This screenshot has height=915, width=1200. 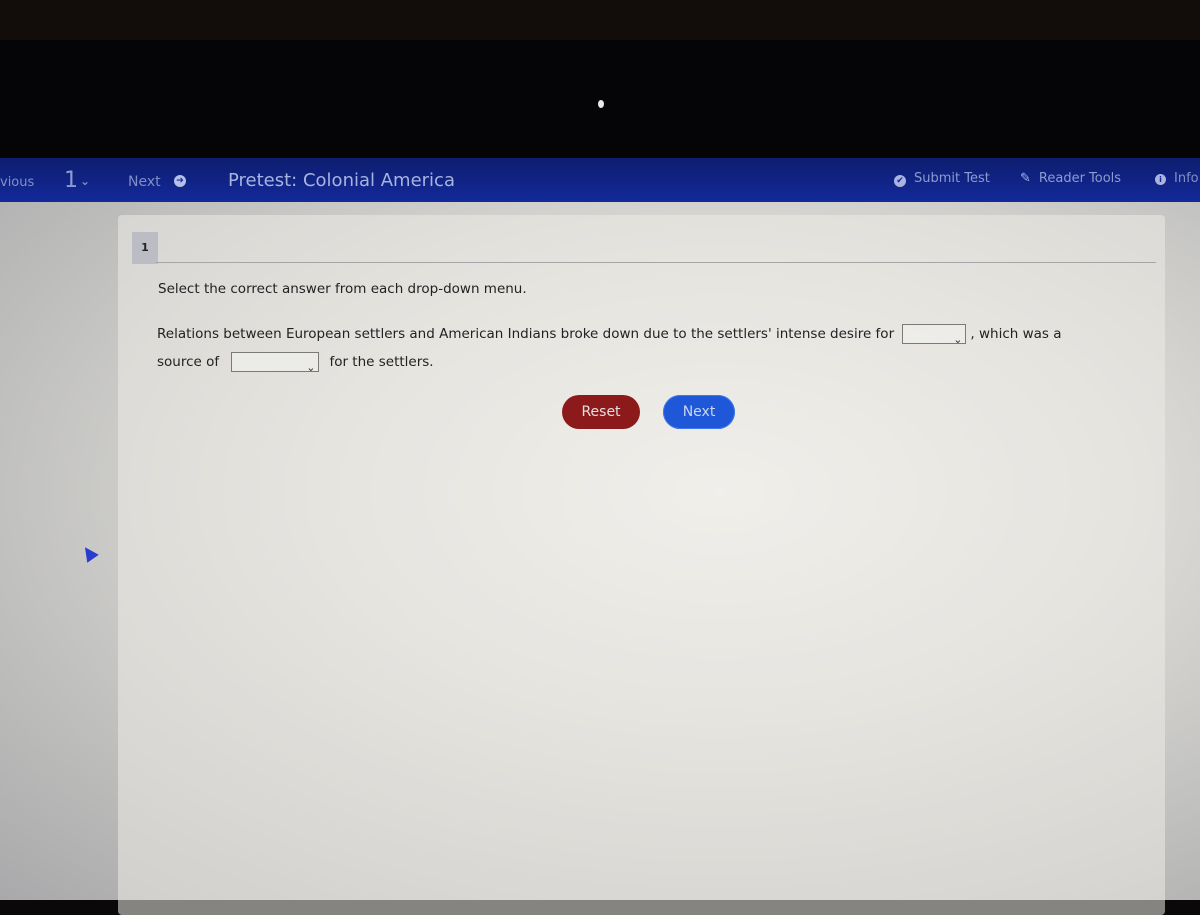 What do you see at coordinates (1080, 178) in the screenshot?
I see `reader-tools-label: Reader Tools` at bounding box center [1080, 178].